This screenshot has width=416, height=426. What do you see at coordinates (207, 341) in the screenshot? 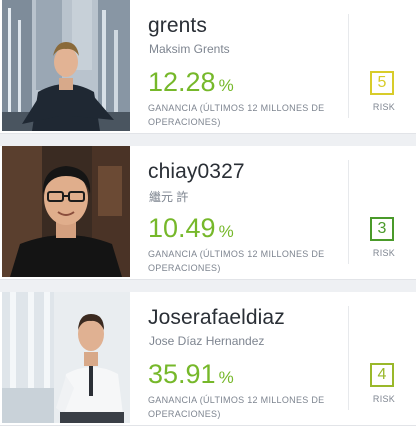
I see `trader-real-name: Jose Díaz Hernandez` at bounding box center [207, 341].